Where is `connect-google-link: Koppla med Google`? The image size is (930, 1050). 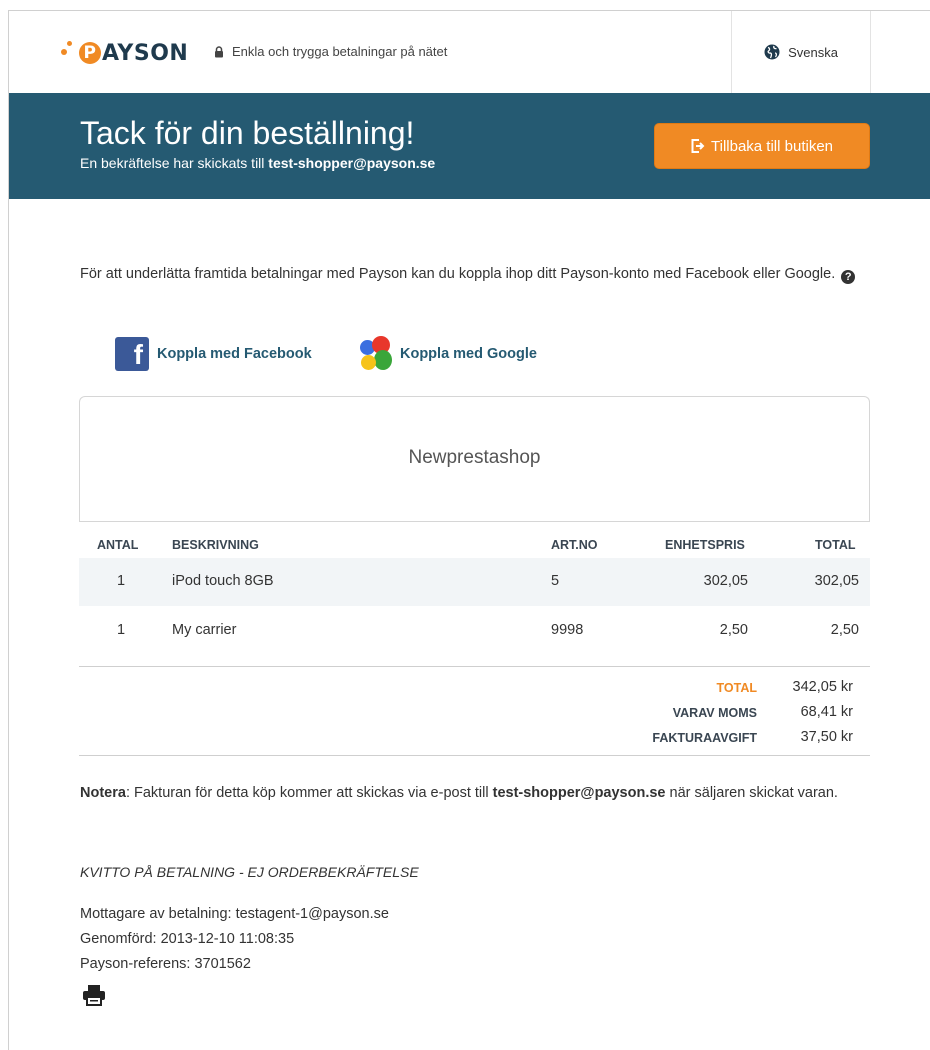 connect-google-link: Koppla med Google is located at coordinates (447, 354).